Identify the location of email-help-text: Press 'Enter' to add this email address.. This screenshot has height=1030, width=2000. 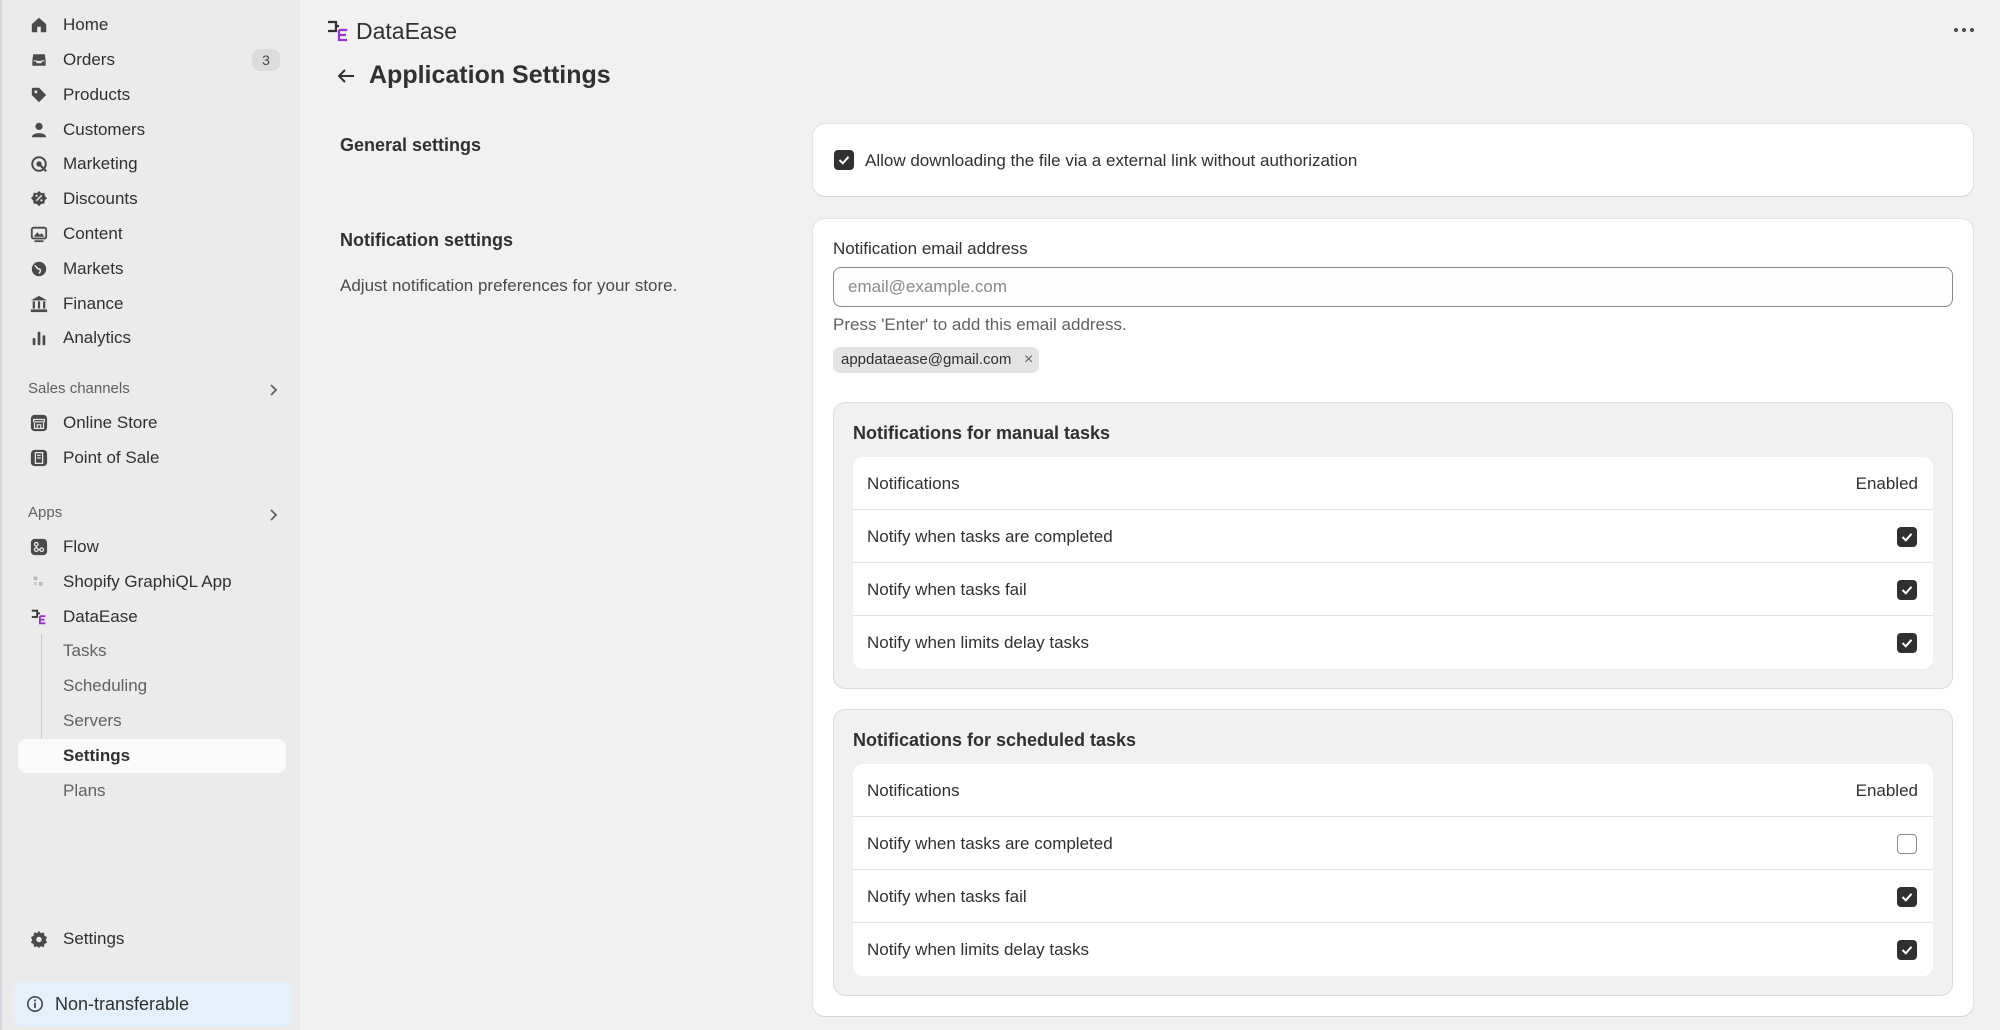
(980, 324).